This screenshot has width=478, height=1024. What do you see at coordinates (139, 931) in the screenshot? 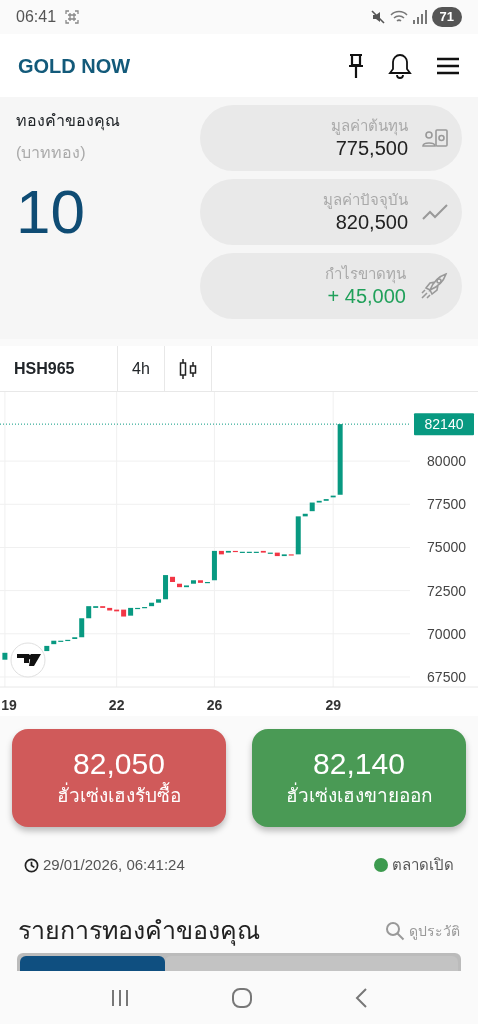
I see `section-title: รายการทองคำของคุณ` at bounding box center [139, 931].